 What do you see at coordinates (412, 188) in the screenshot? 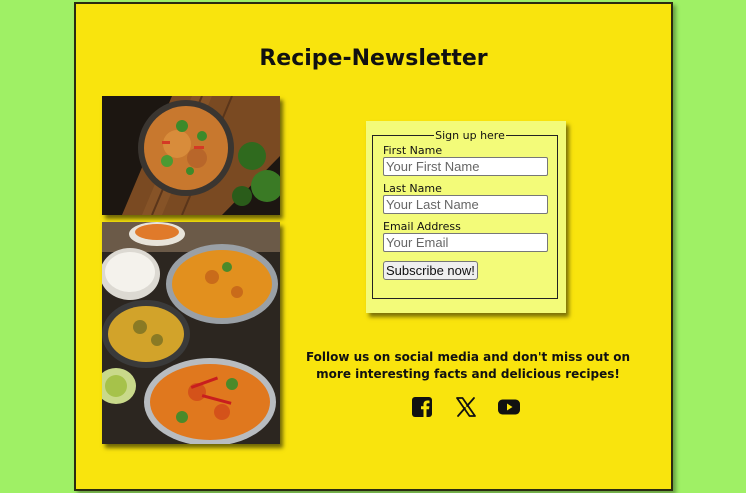
I see `last-name-label: Last Name` at bounding box center [412, 188].